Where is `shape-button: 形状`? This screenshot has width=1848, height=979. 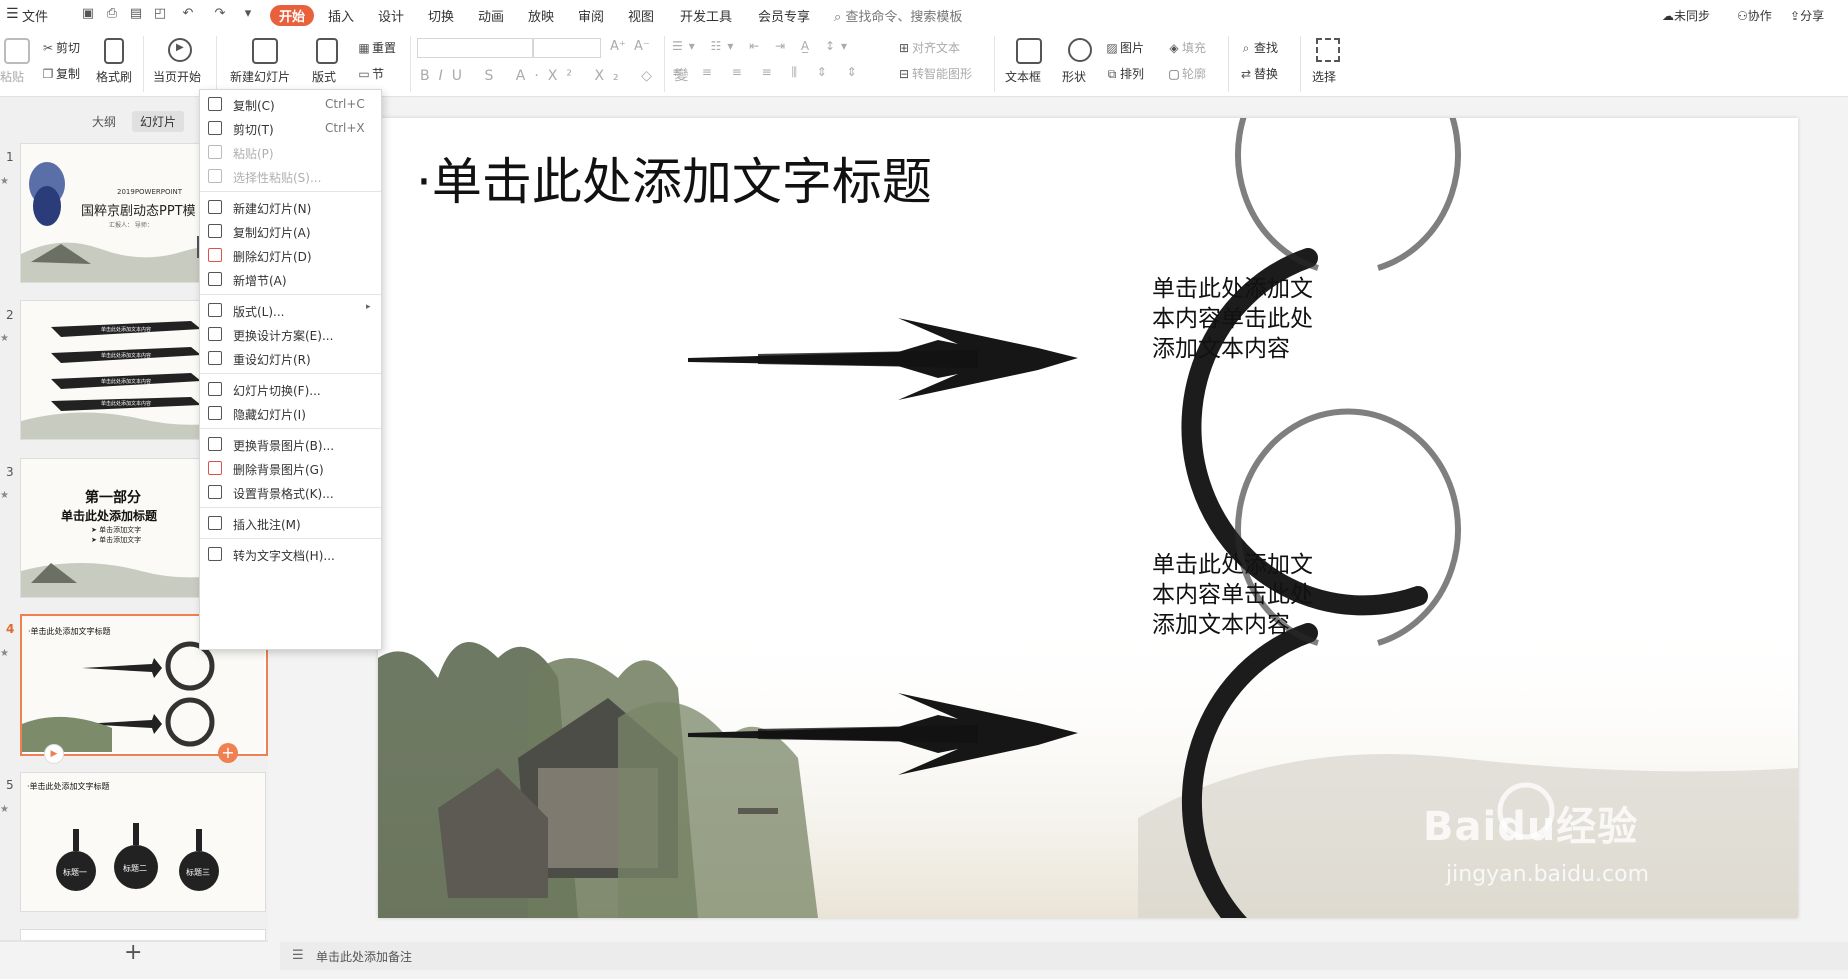
shape-button: 形状 is located at coordinates (1074, 76).